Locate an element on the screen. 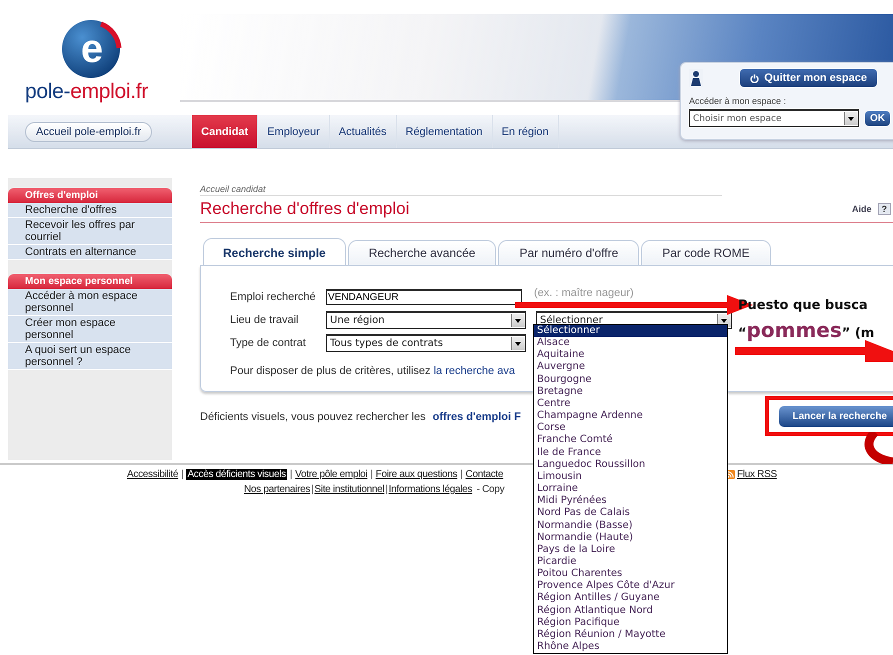 The width and height of the screenshot is (893, 655). help-link: Aide is located at coordinates (862, 209).